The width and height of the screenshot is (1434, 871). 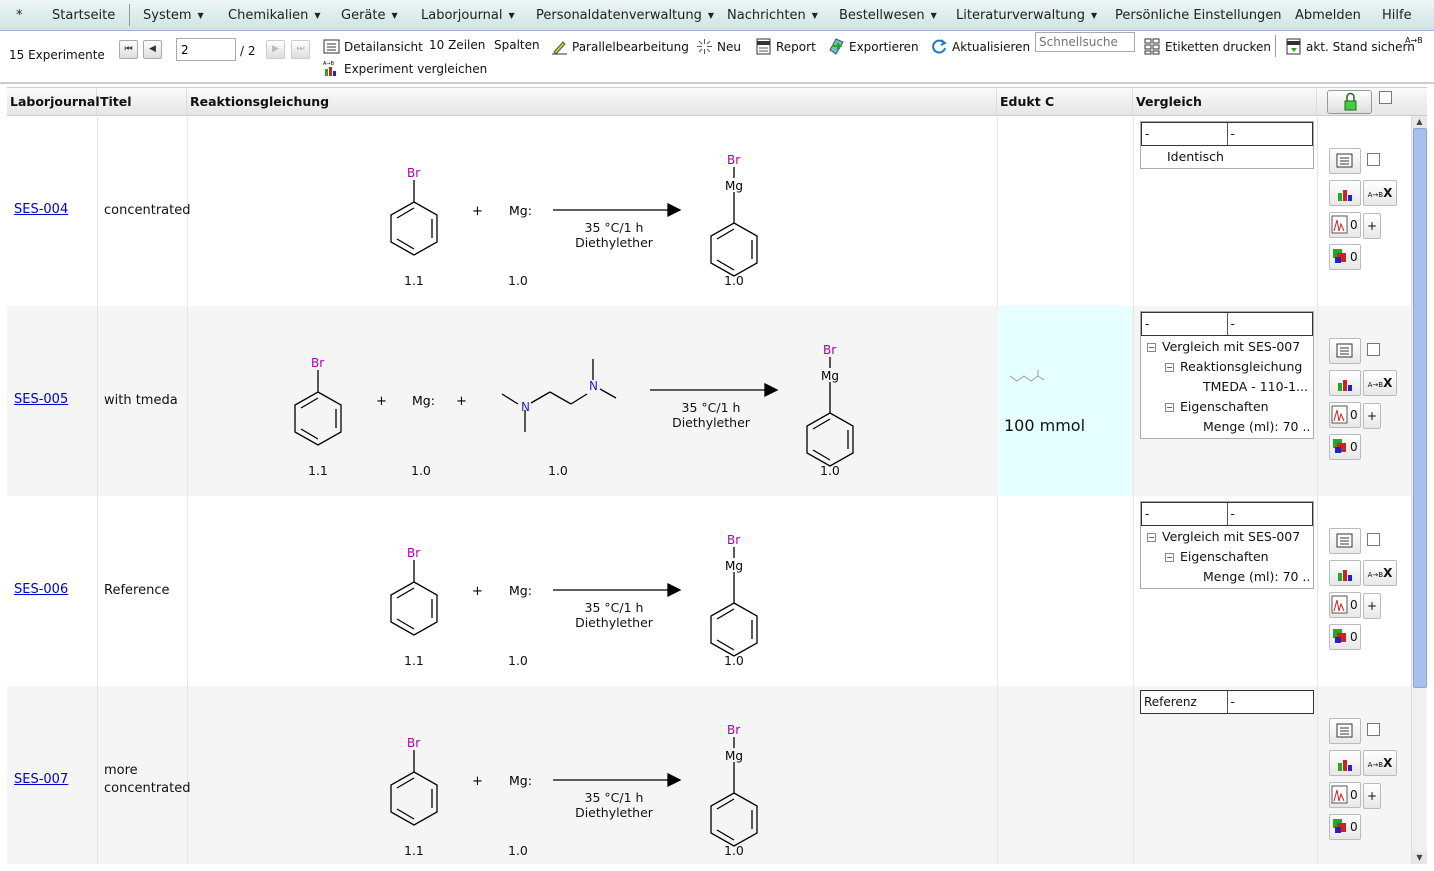 I want to click on col-reaktionsgleichung: Reaktionsgleichung, so click(x=592, y=102).